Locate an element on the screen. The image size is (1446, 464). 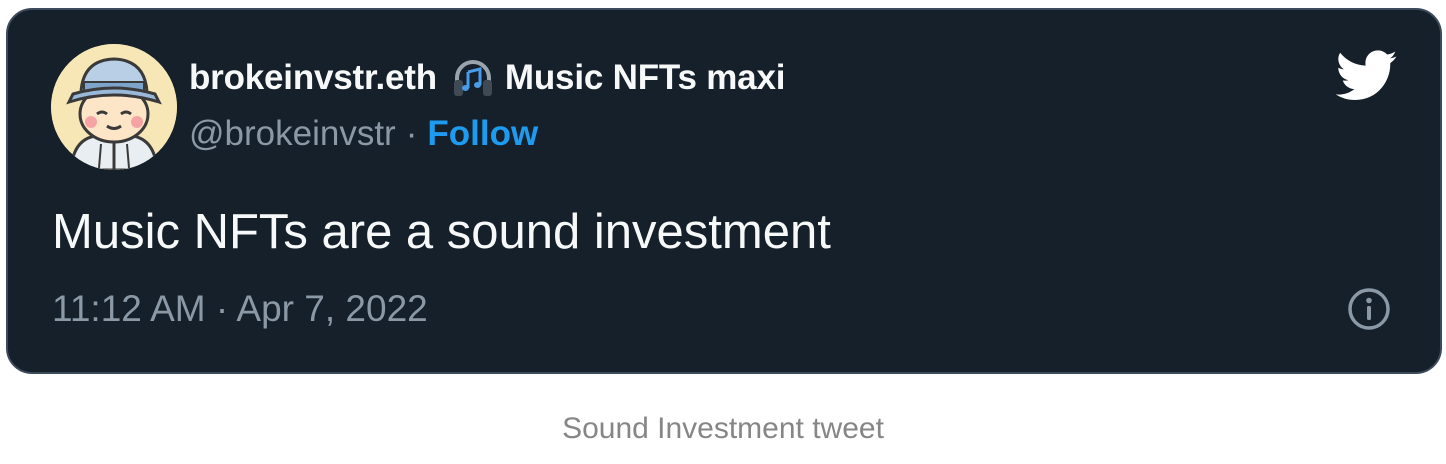
author-display-name: brokeinvstr.eth is located at coordinates (313, 78).